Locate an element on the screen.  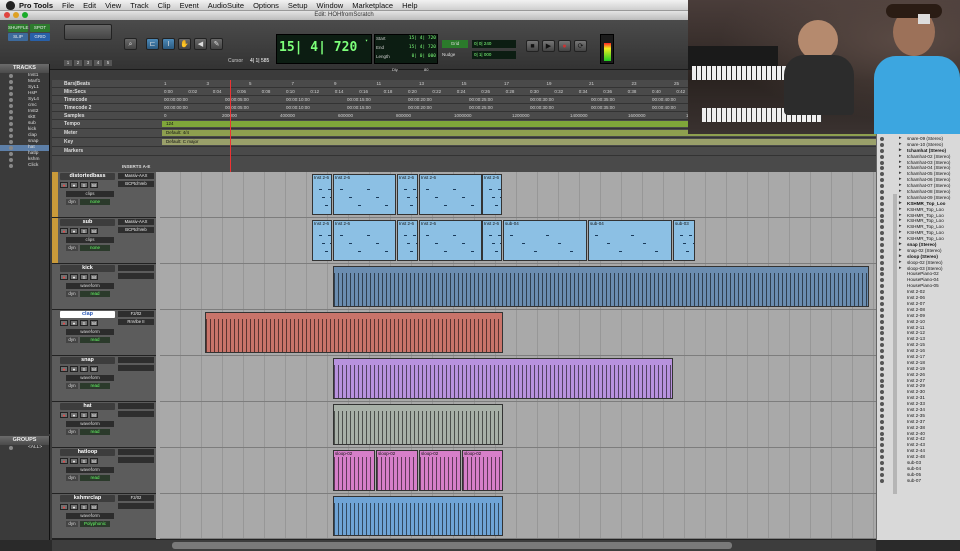
track-lane-kshmrclap is located at coordinates (518, 516).